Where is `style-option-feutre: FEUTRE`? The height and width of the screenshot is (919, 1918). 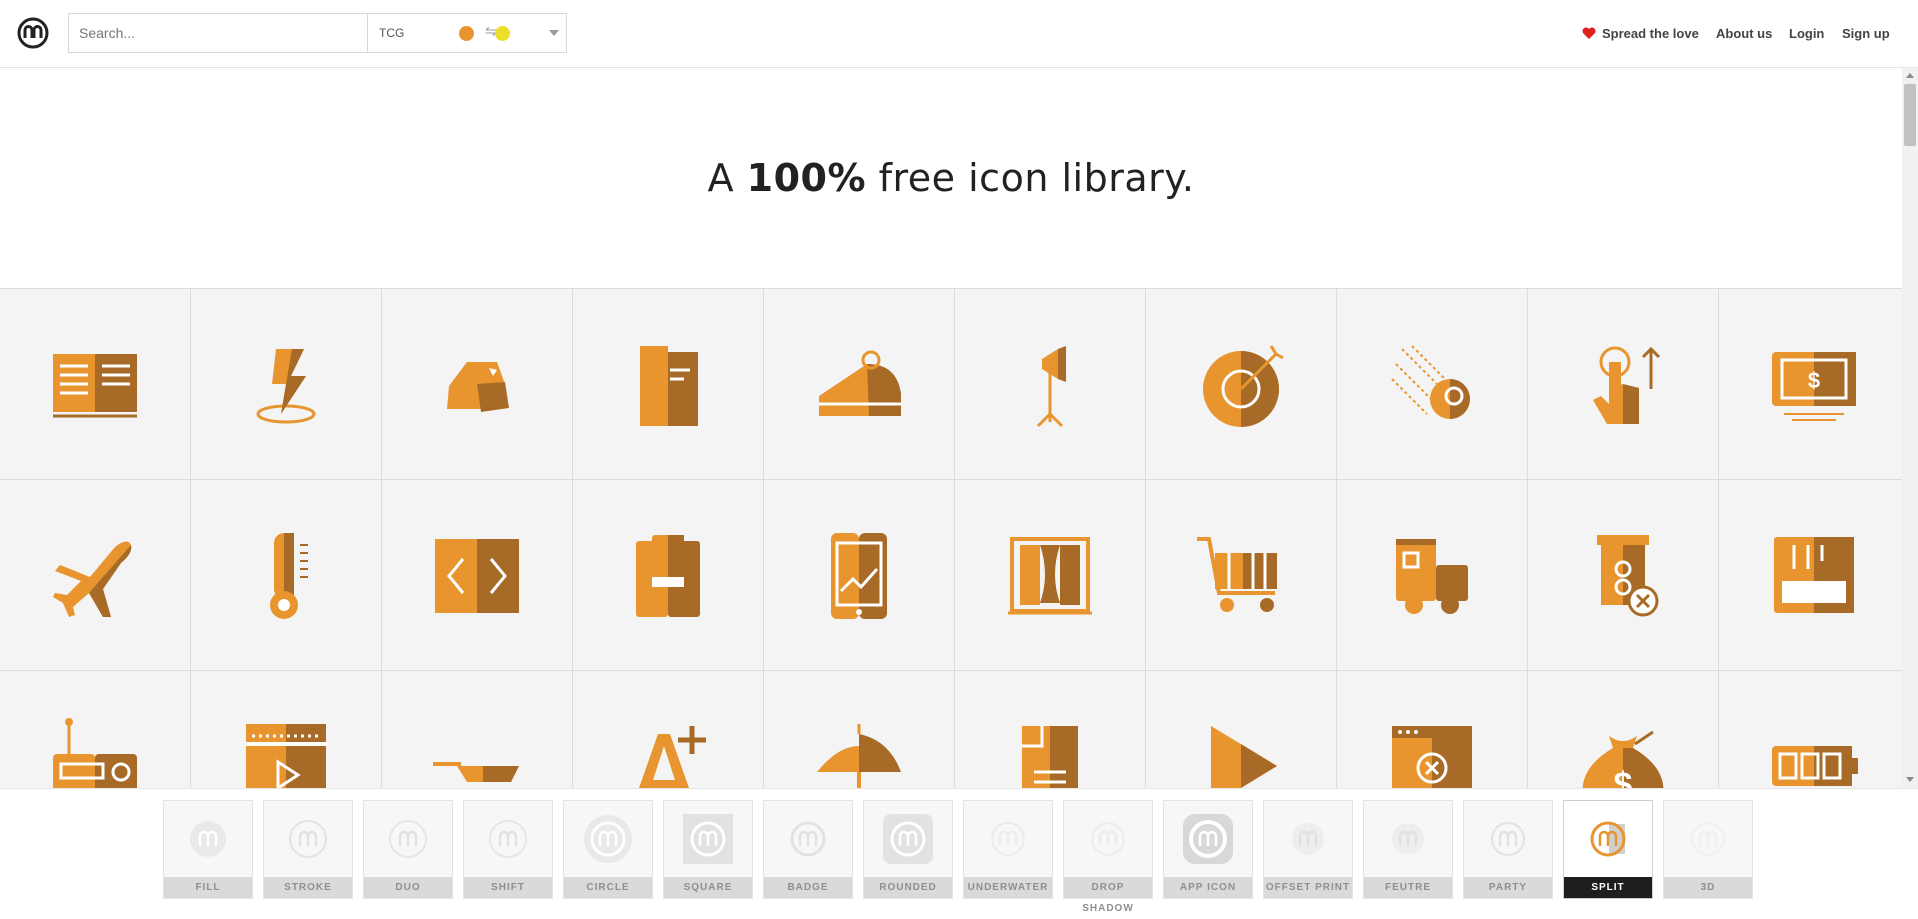
style-option-feutre: FEUTRE is located at coordinates (1408, 849).